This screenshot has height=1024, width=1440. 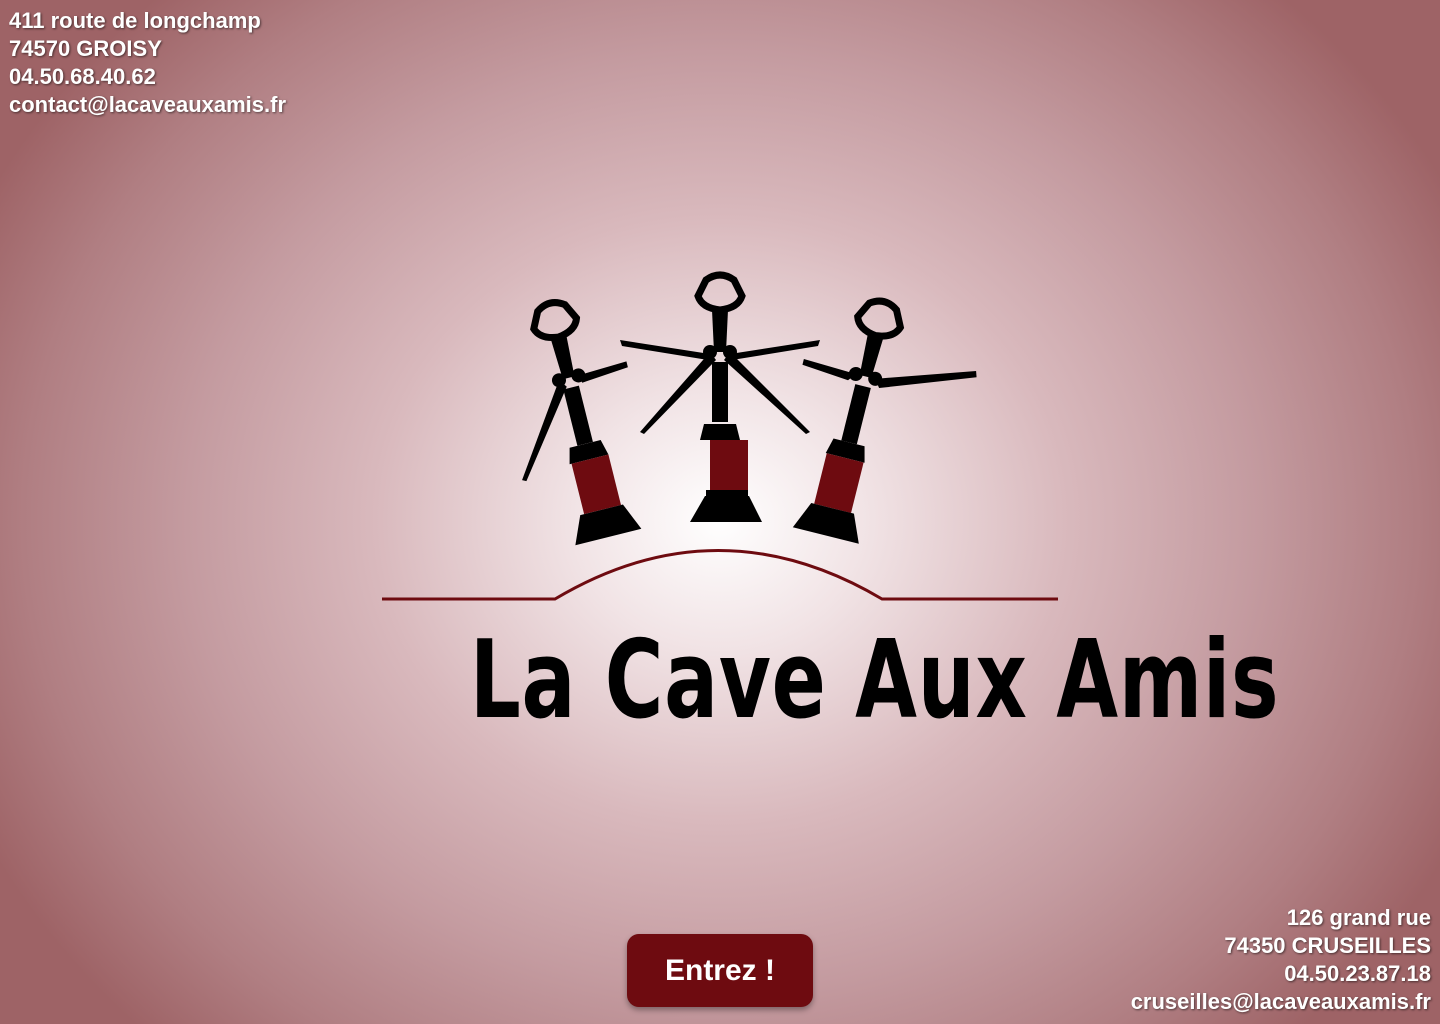 I want to click on groisy-email: contact@lacaveauxamis.fr, so click(x=148, y=104).